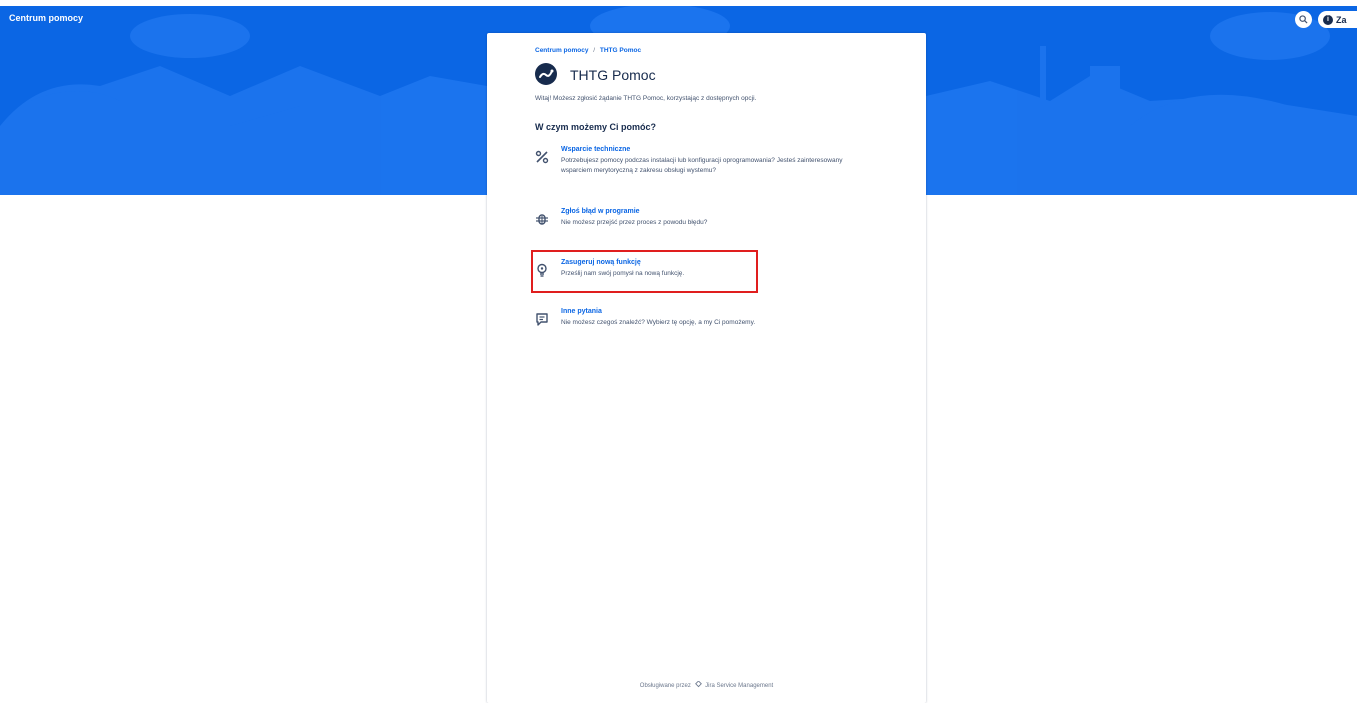 This screenshot has width=1357, height=703. Describe the element at coordinates (542, 319) in the screenshot. I see `chat-icon` at that location.